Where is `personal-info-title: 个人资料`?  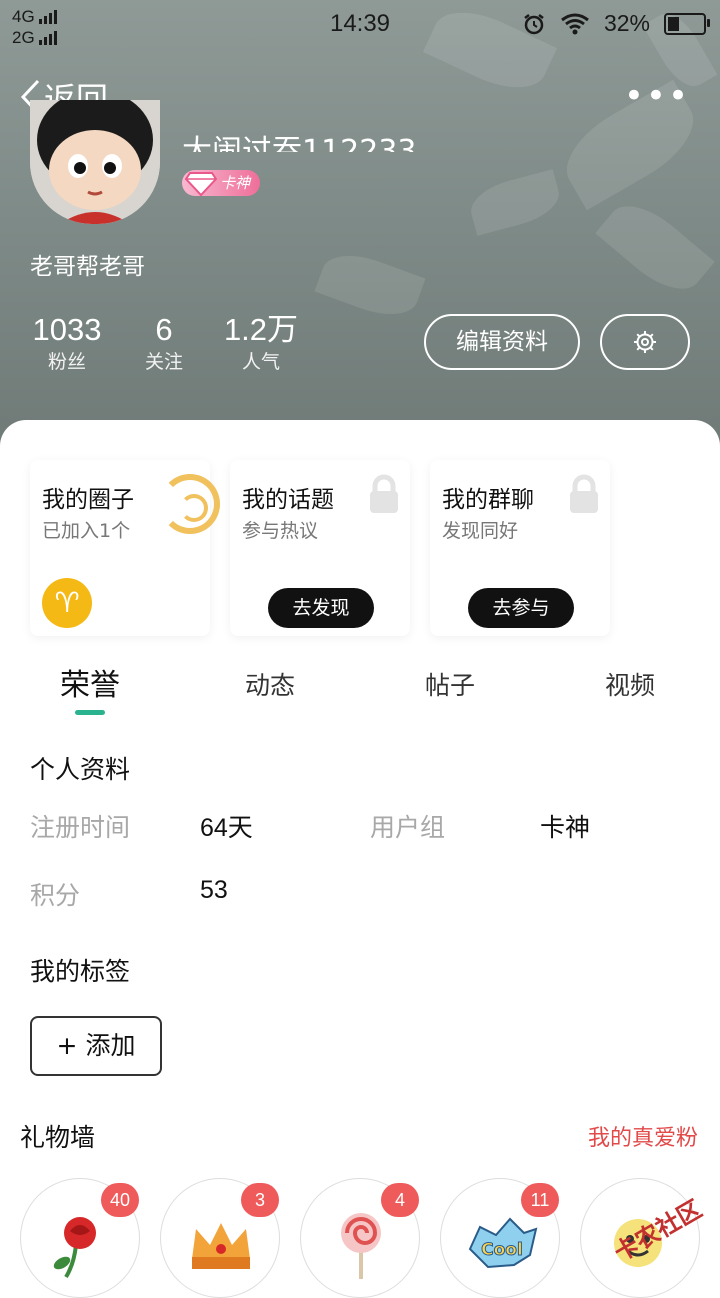
personal-info-title: 个人资料 is located at coordinates (80, 769).